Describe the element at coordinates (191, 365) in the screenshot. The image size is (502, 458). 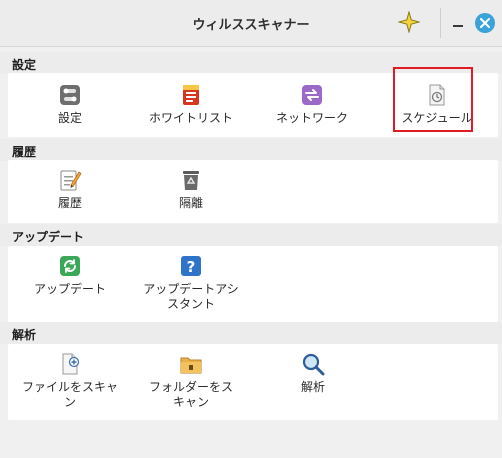
I see `scan-folder-icon` at that location.